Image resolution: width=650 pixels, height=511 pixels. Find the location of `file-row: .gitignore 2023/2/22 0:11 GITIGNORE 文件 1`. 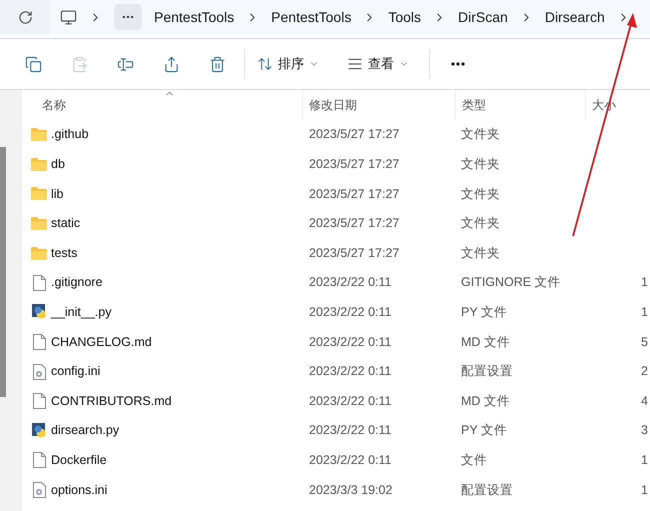

file-row: .gitignore 2023/2/22 0:11 GITIGNORE 文件 1 is located at coordinates (336, 283).